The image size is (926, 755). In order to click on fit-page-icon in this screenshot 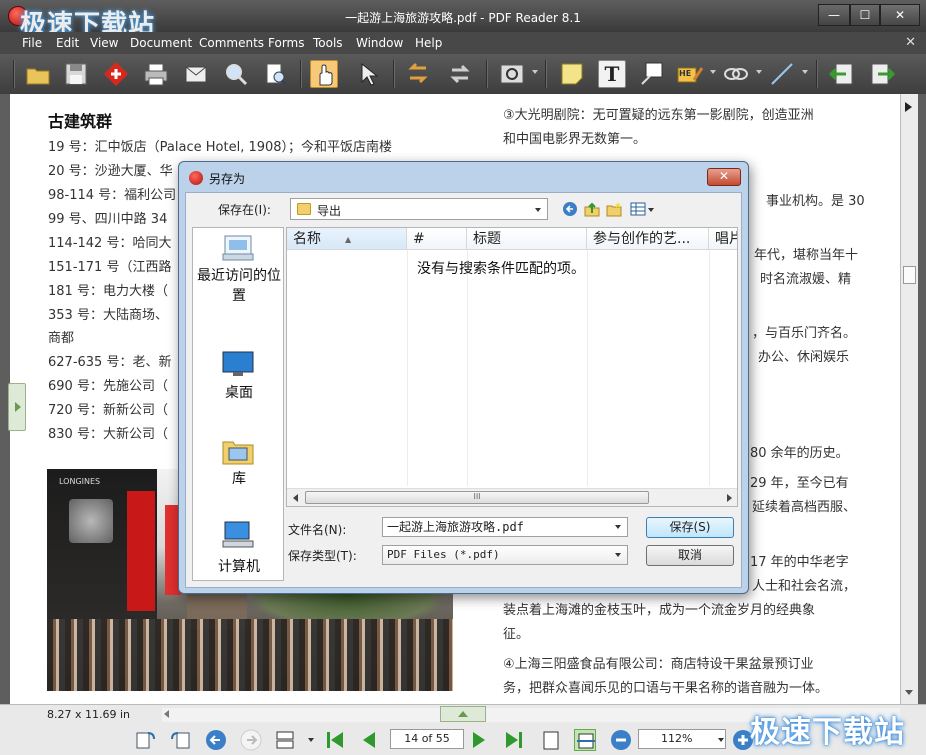, I will do `click(551, 740)`.